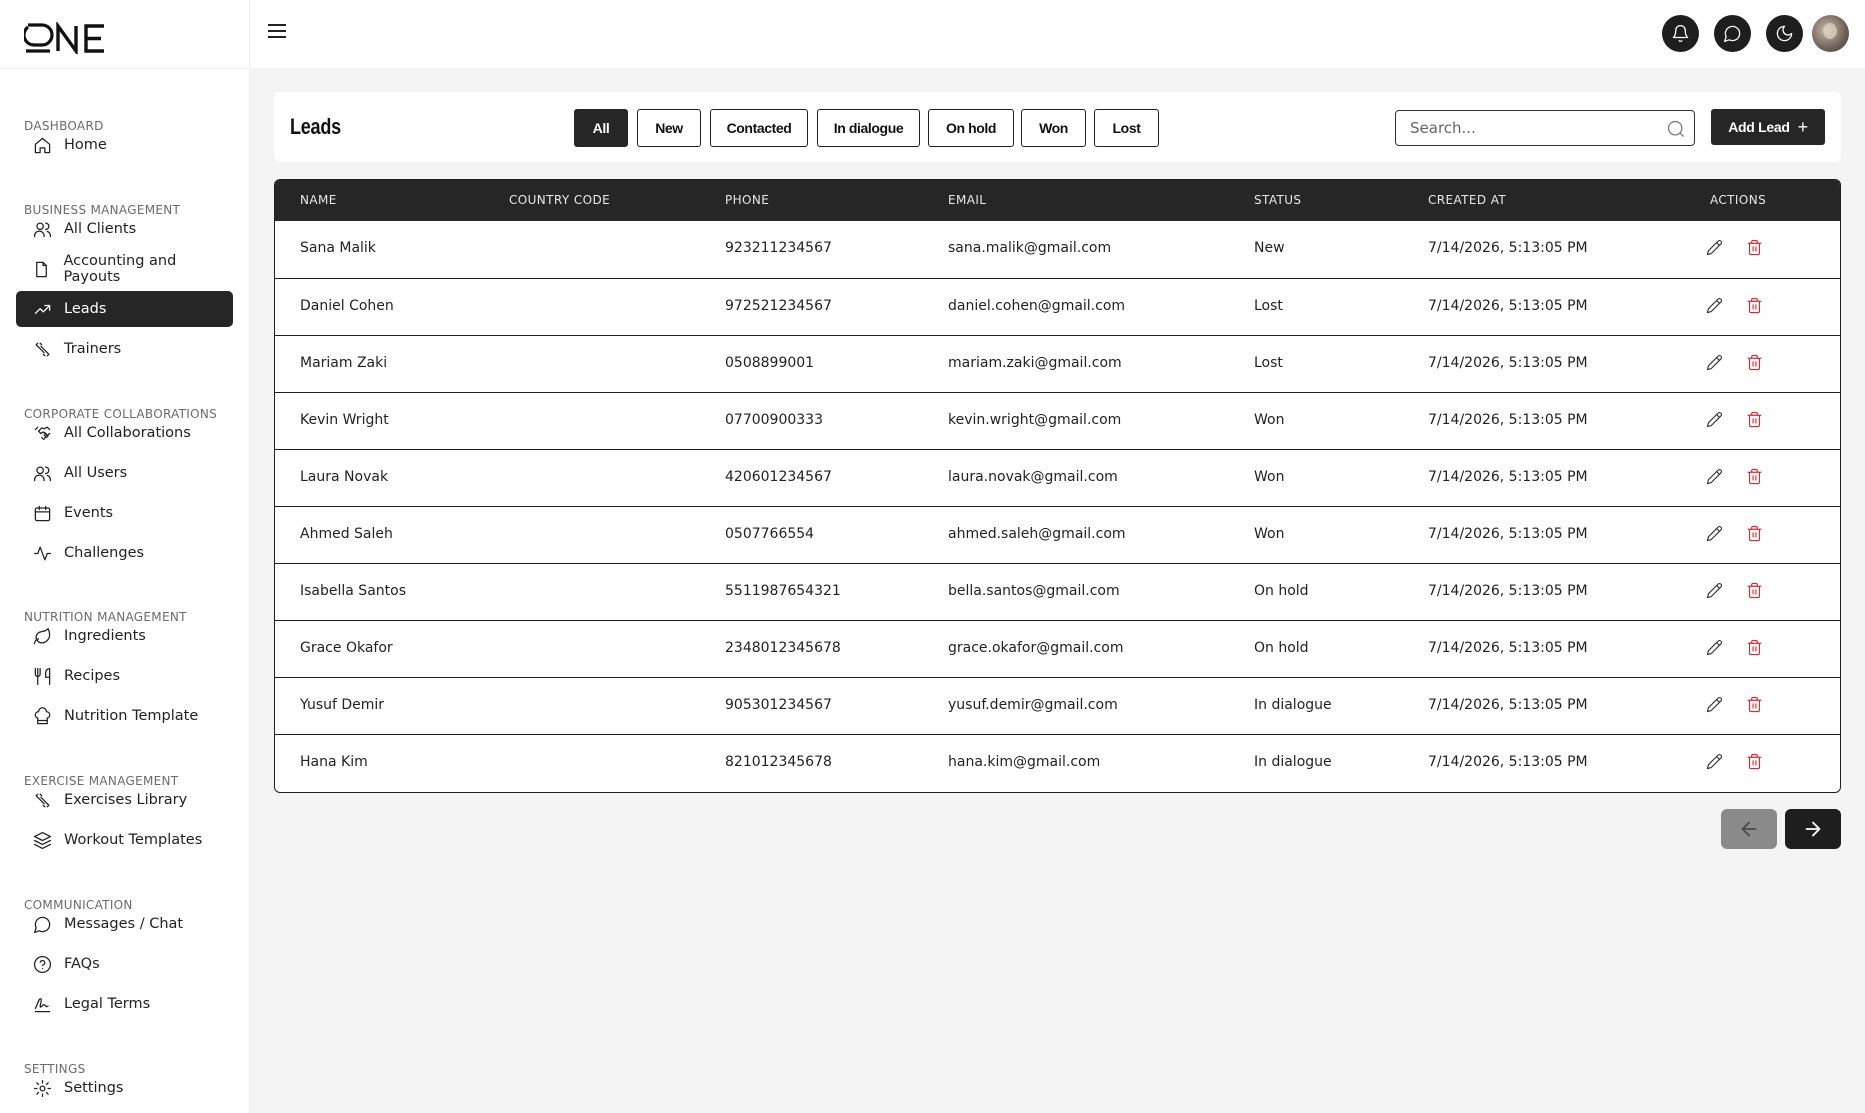 The height and width of the screenshot is (1113, 1865). I want to click on gear-icon, so click(42, 1088).